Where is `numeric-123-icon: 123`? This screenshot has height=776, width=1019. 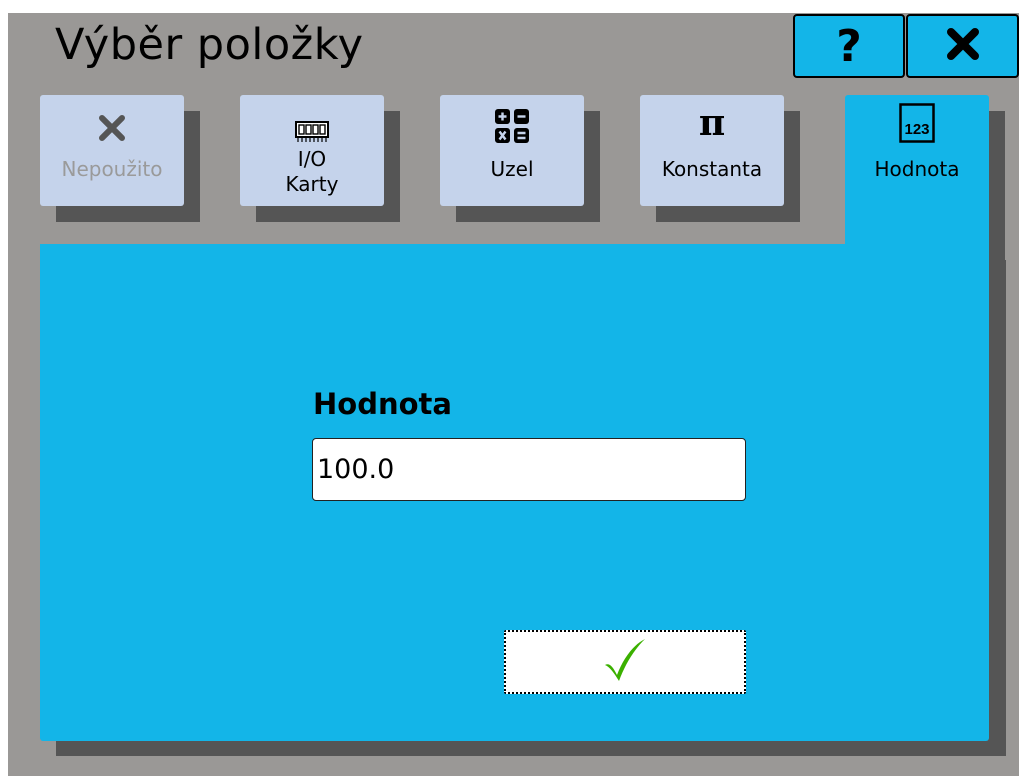 numeric-123-icon: 123 is located at coordinates (917, 121).